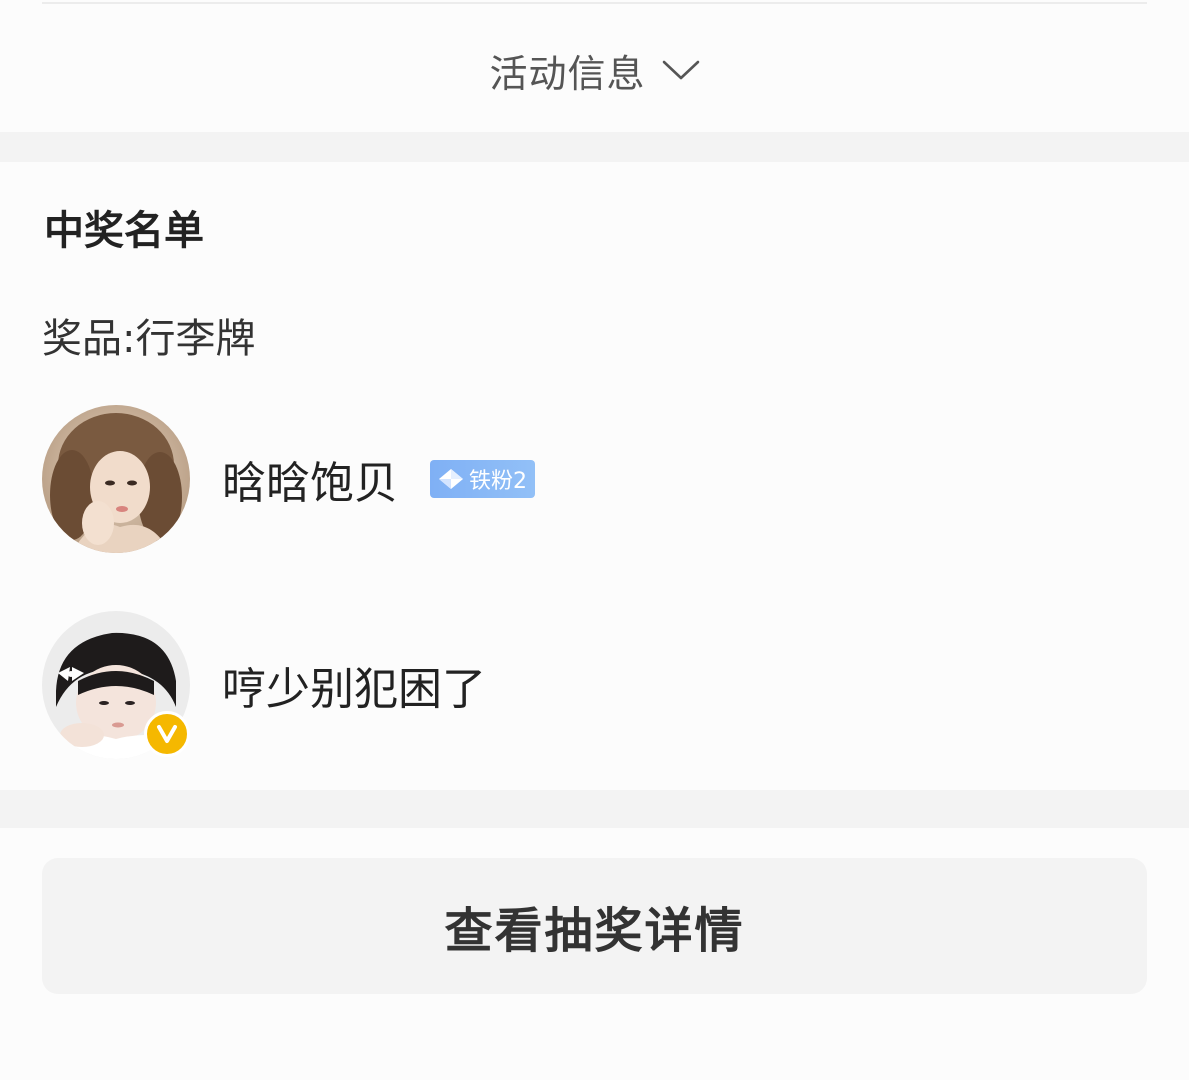 This screenshot has width=1189, height=1080. Describe the element at coordinates (594, 3) in the screenshot. I see `top-divider` at that location.